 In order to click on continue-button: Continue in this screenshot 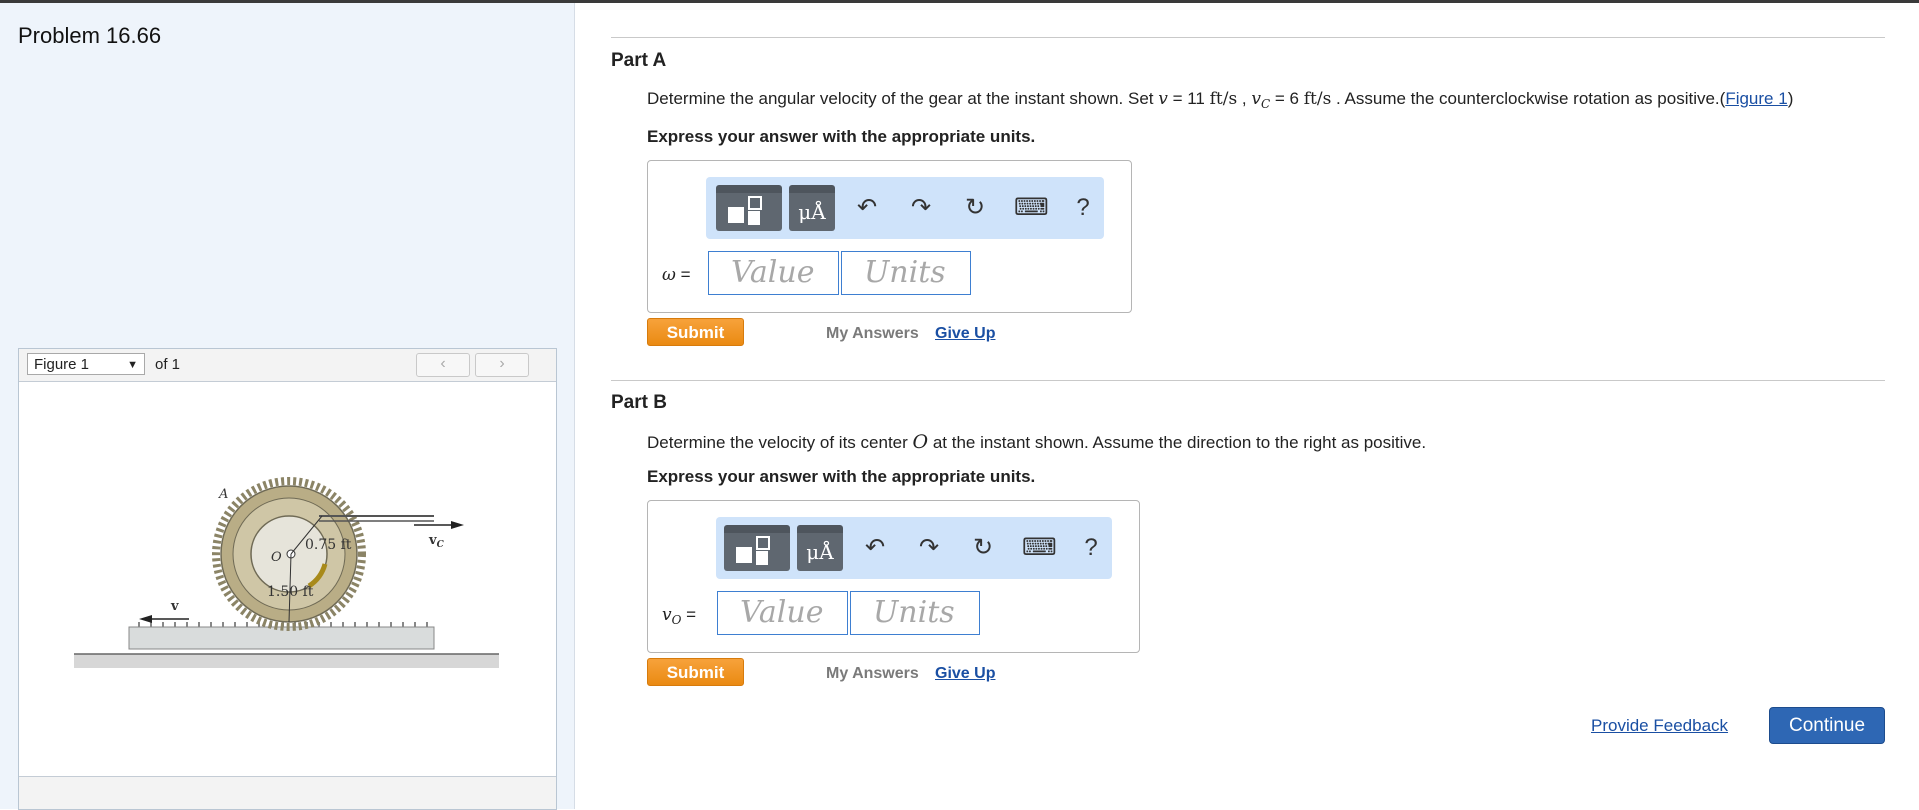, I will do `click(1827, 725)`.